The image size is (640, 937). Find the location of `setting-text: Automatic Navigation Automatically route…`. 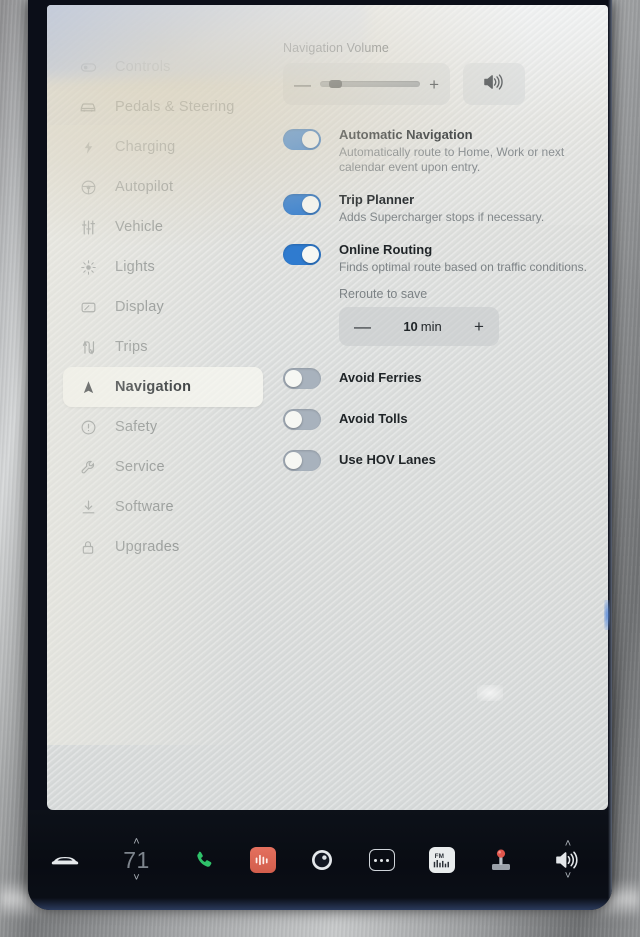

setting-text: Automatic Navigation Automatically route… is located at coordinates (464, 151).